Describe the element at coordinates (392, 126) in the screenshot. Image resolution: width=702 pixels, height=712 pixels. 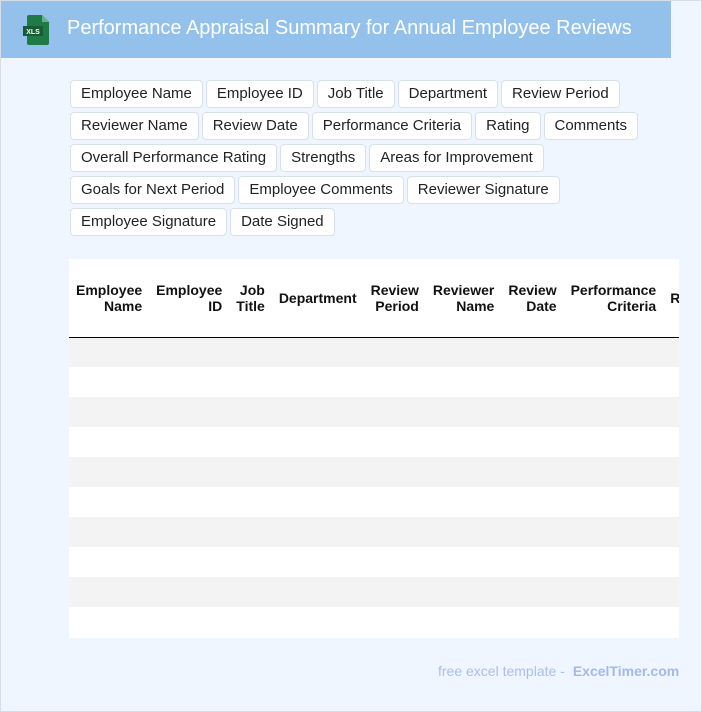
I see `column-tag: Performance Criteria` at that location.